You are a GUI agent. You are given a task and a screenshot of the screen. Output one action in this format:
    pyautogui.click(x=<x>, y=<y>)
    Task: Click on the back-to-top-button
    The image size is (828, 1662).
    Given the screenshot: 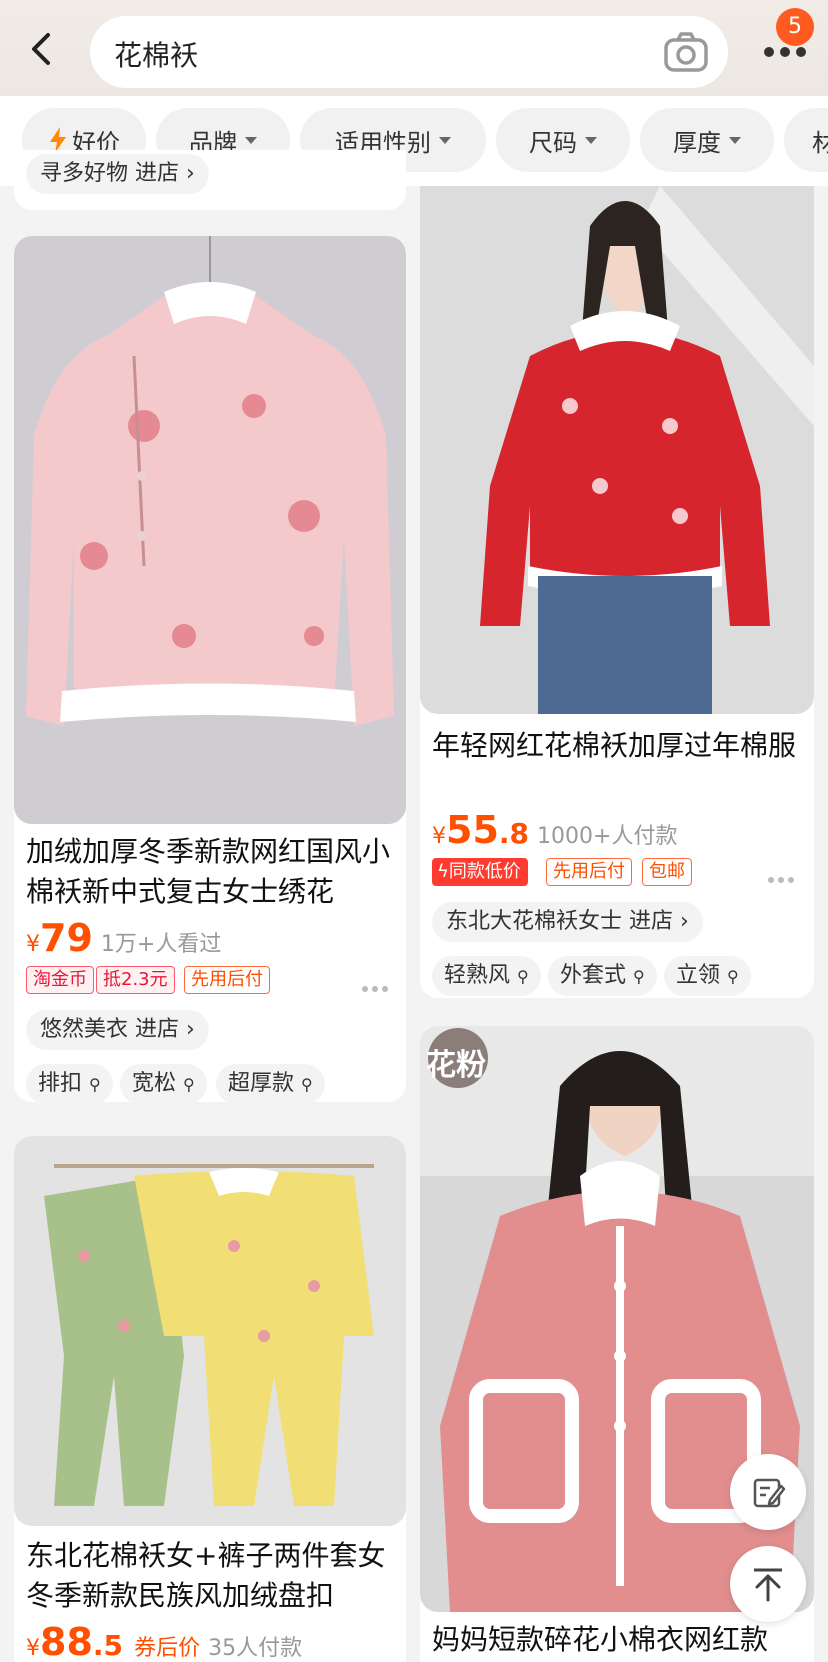 What is the action you would take?
    pyautogui.click(x=768, y=1584)
    